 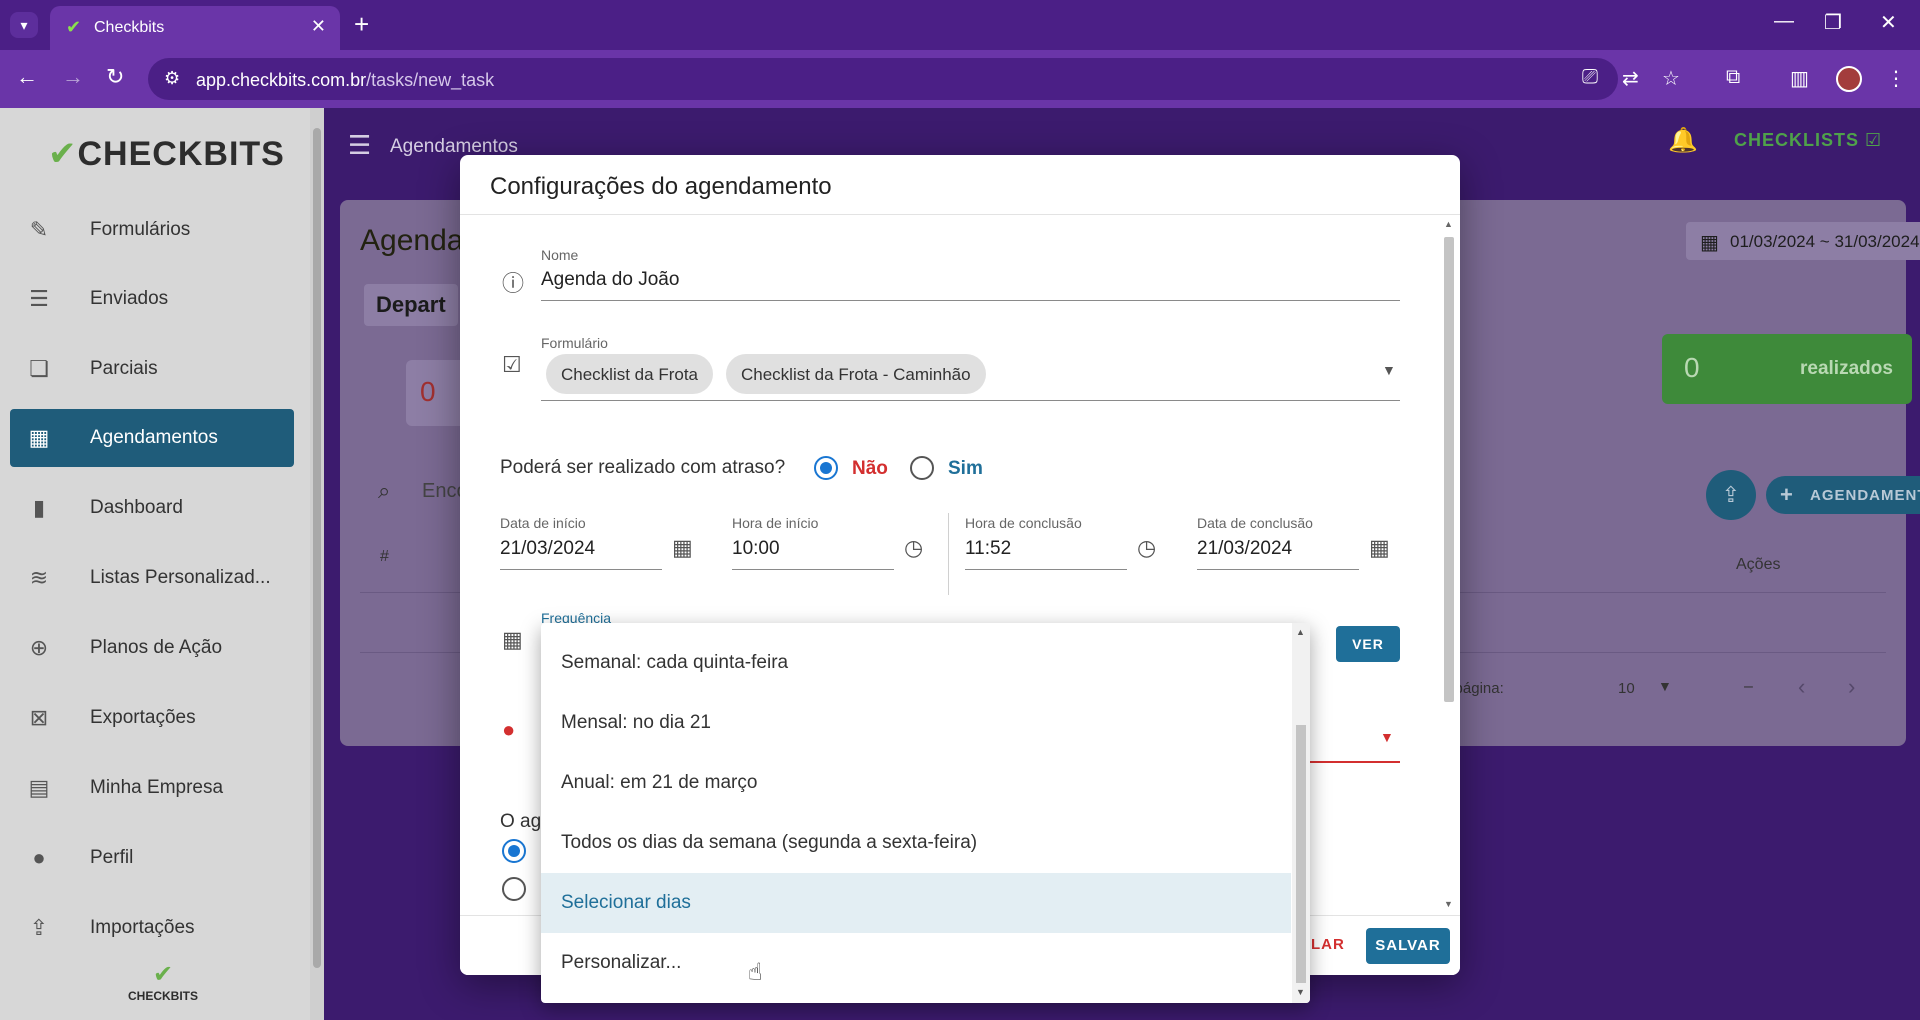 What do you see at coordinates (1851, 687) in the screenshot?
I see `next-page-icon: ›` at bounding box center [1851, 687].